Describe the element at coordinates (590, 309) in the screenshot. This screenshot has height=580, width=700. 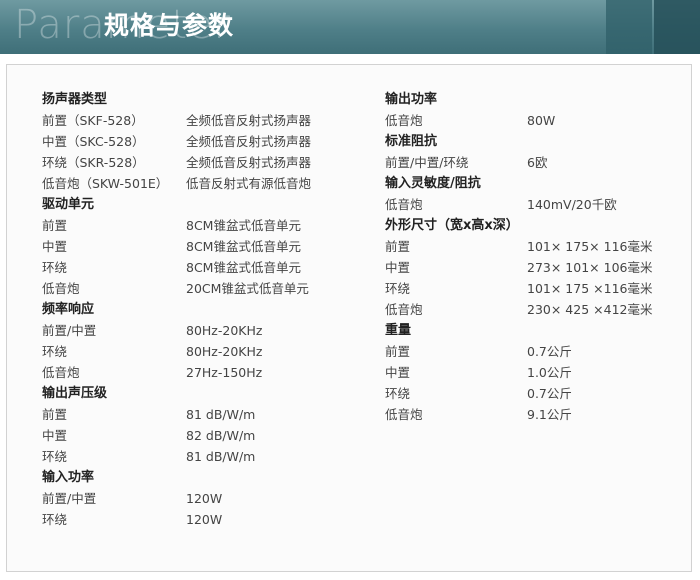
I see `spec-value: 230× 425 ×412毫米` at that location.